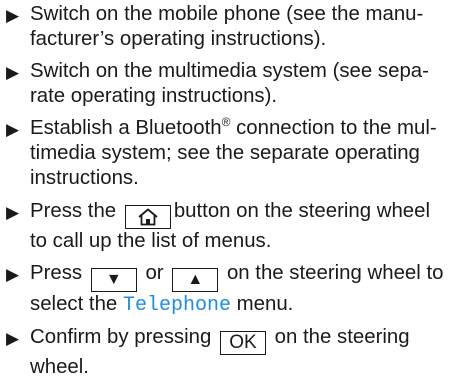  Describe the element at coordinates (73, 210) in the screenshot. I see `step-4-text-a: Press the` at that location.